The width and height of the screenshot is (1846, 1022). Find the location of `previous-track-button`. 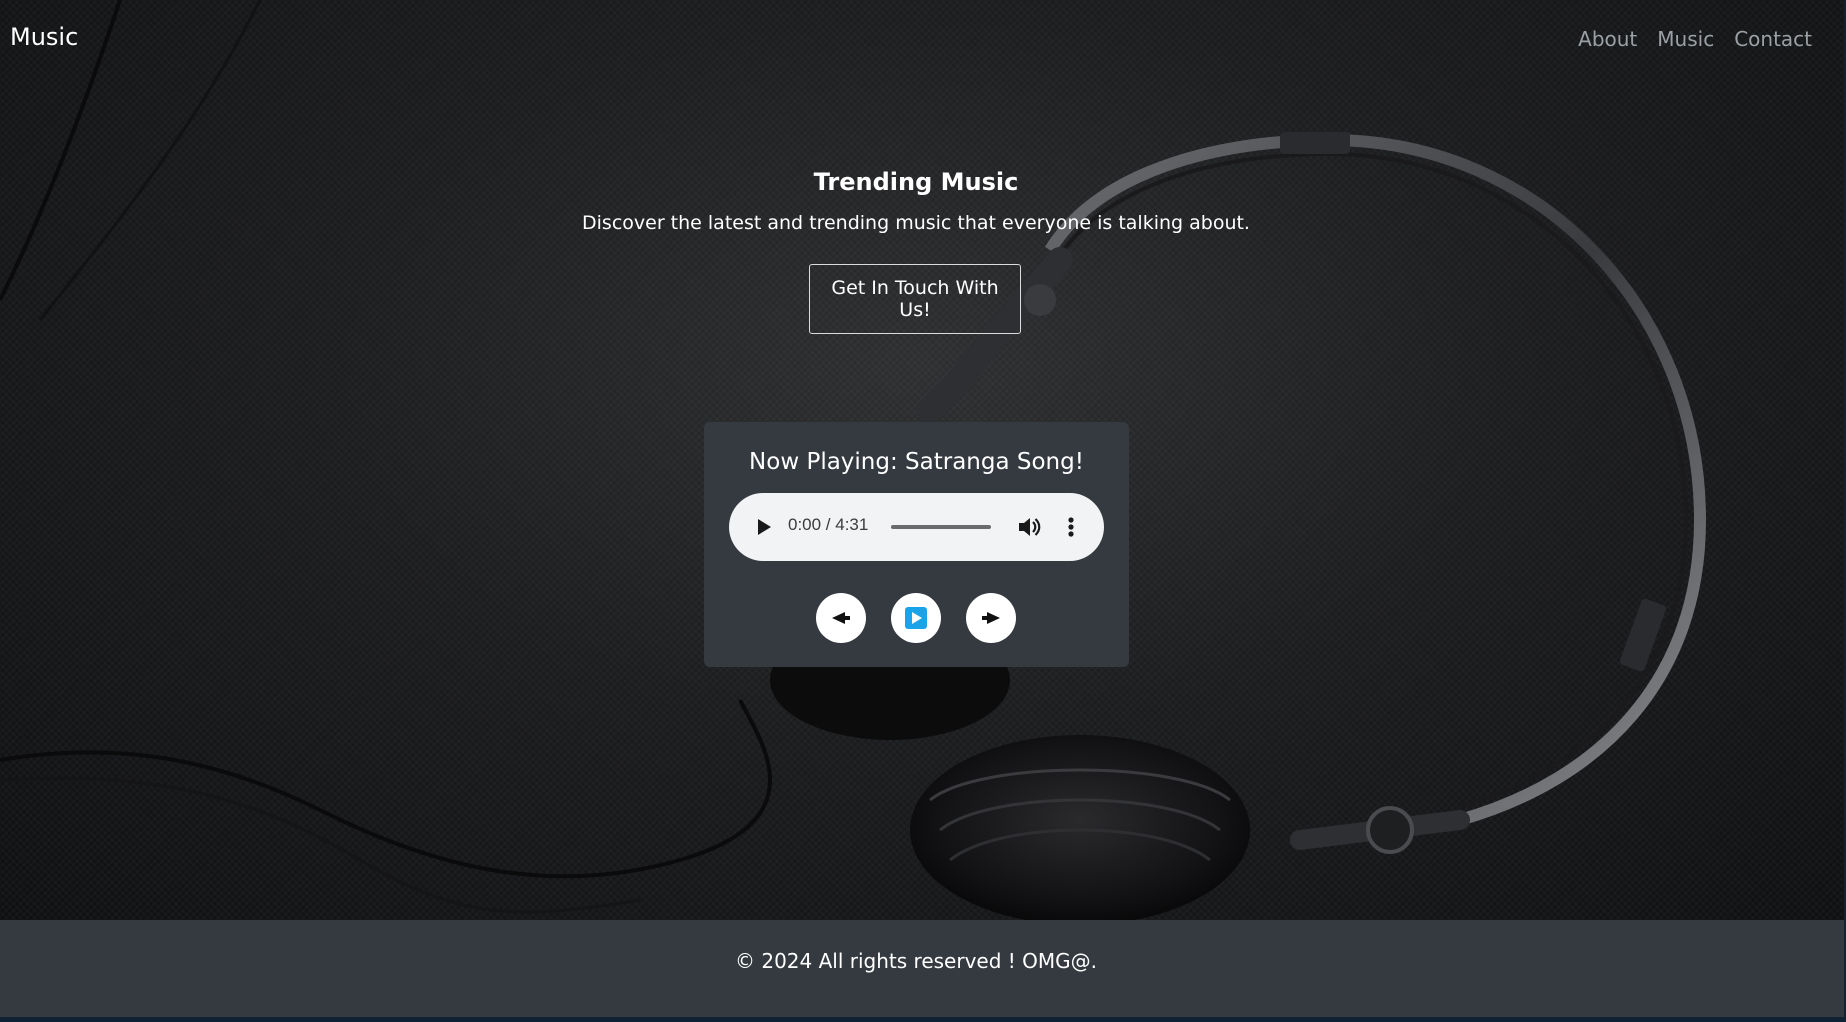

previous-track-button is located at coordinates (841, 618).